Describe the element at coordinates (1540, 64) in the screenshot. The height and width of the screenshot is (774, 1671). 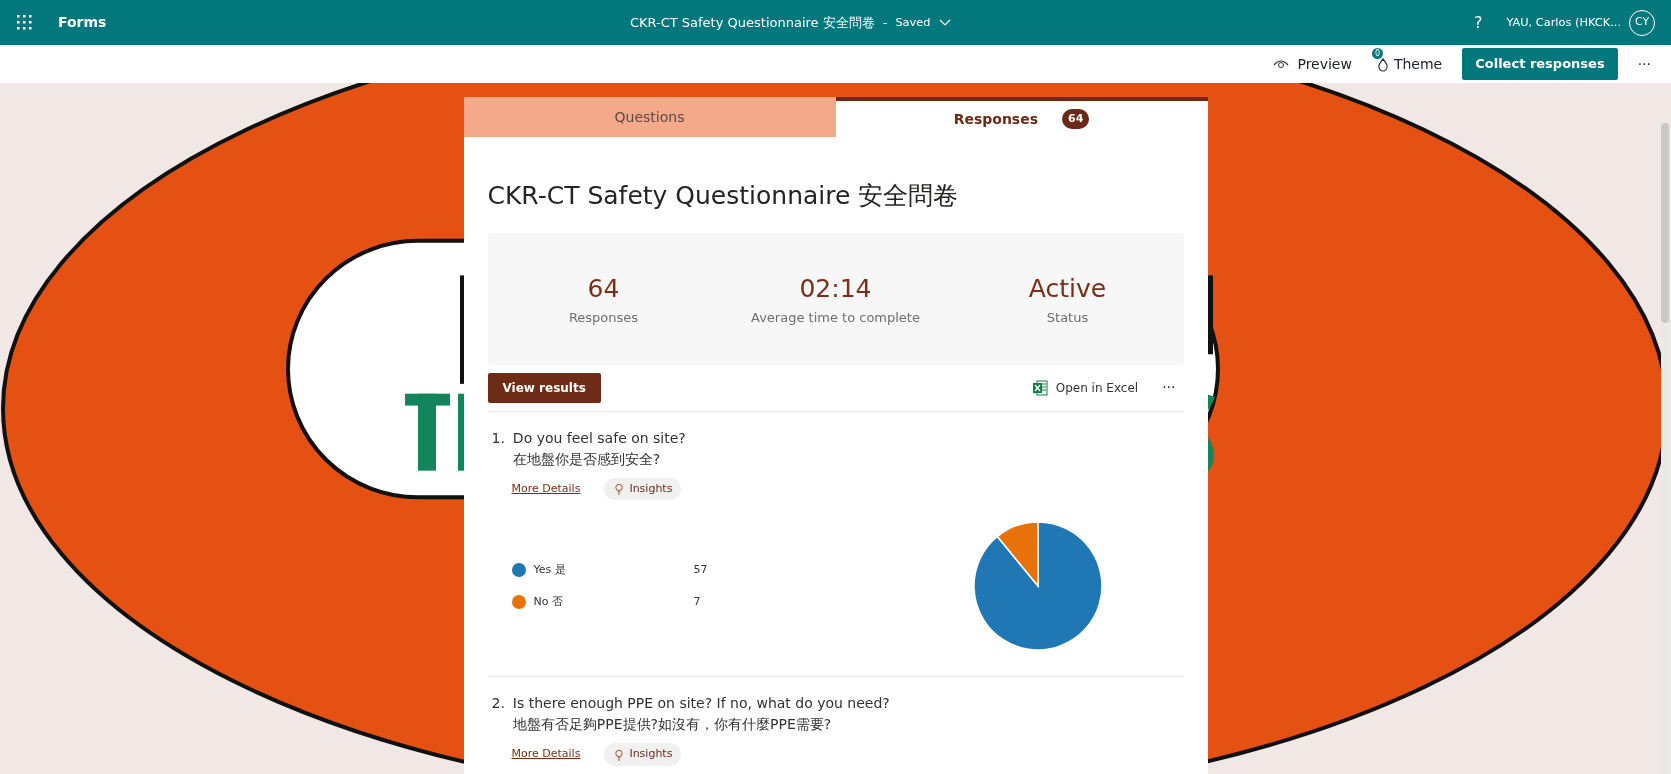
I see `collect-responses-button: Collect responses` at that location.